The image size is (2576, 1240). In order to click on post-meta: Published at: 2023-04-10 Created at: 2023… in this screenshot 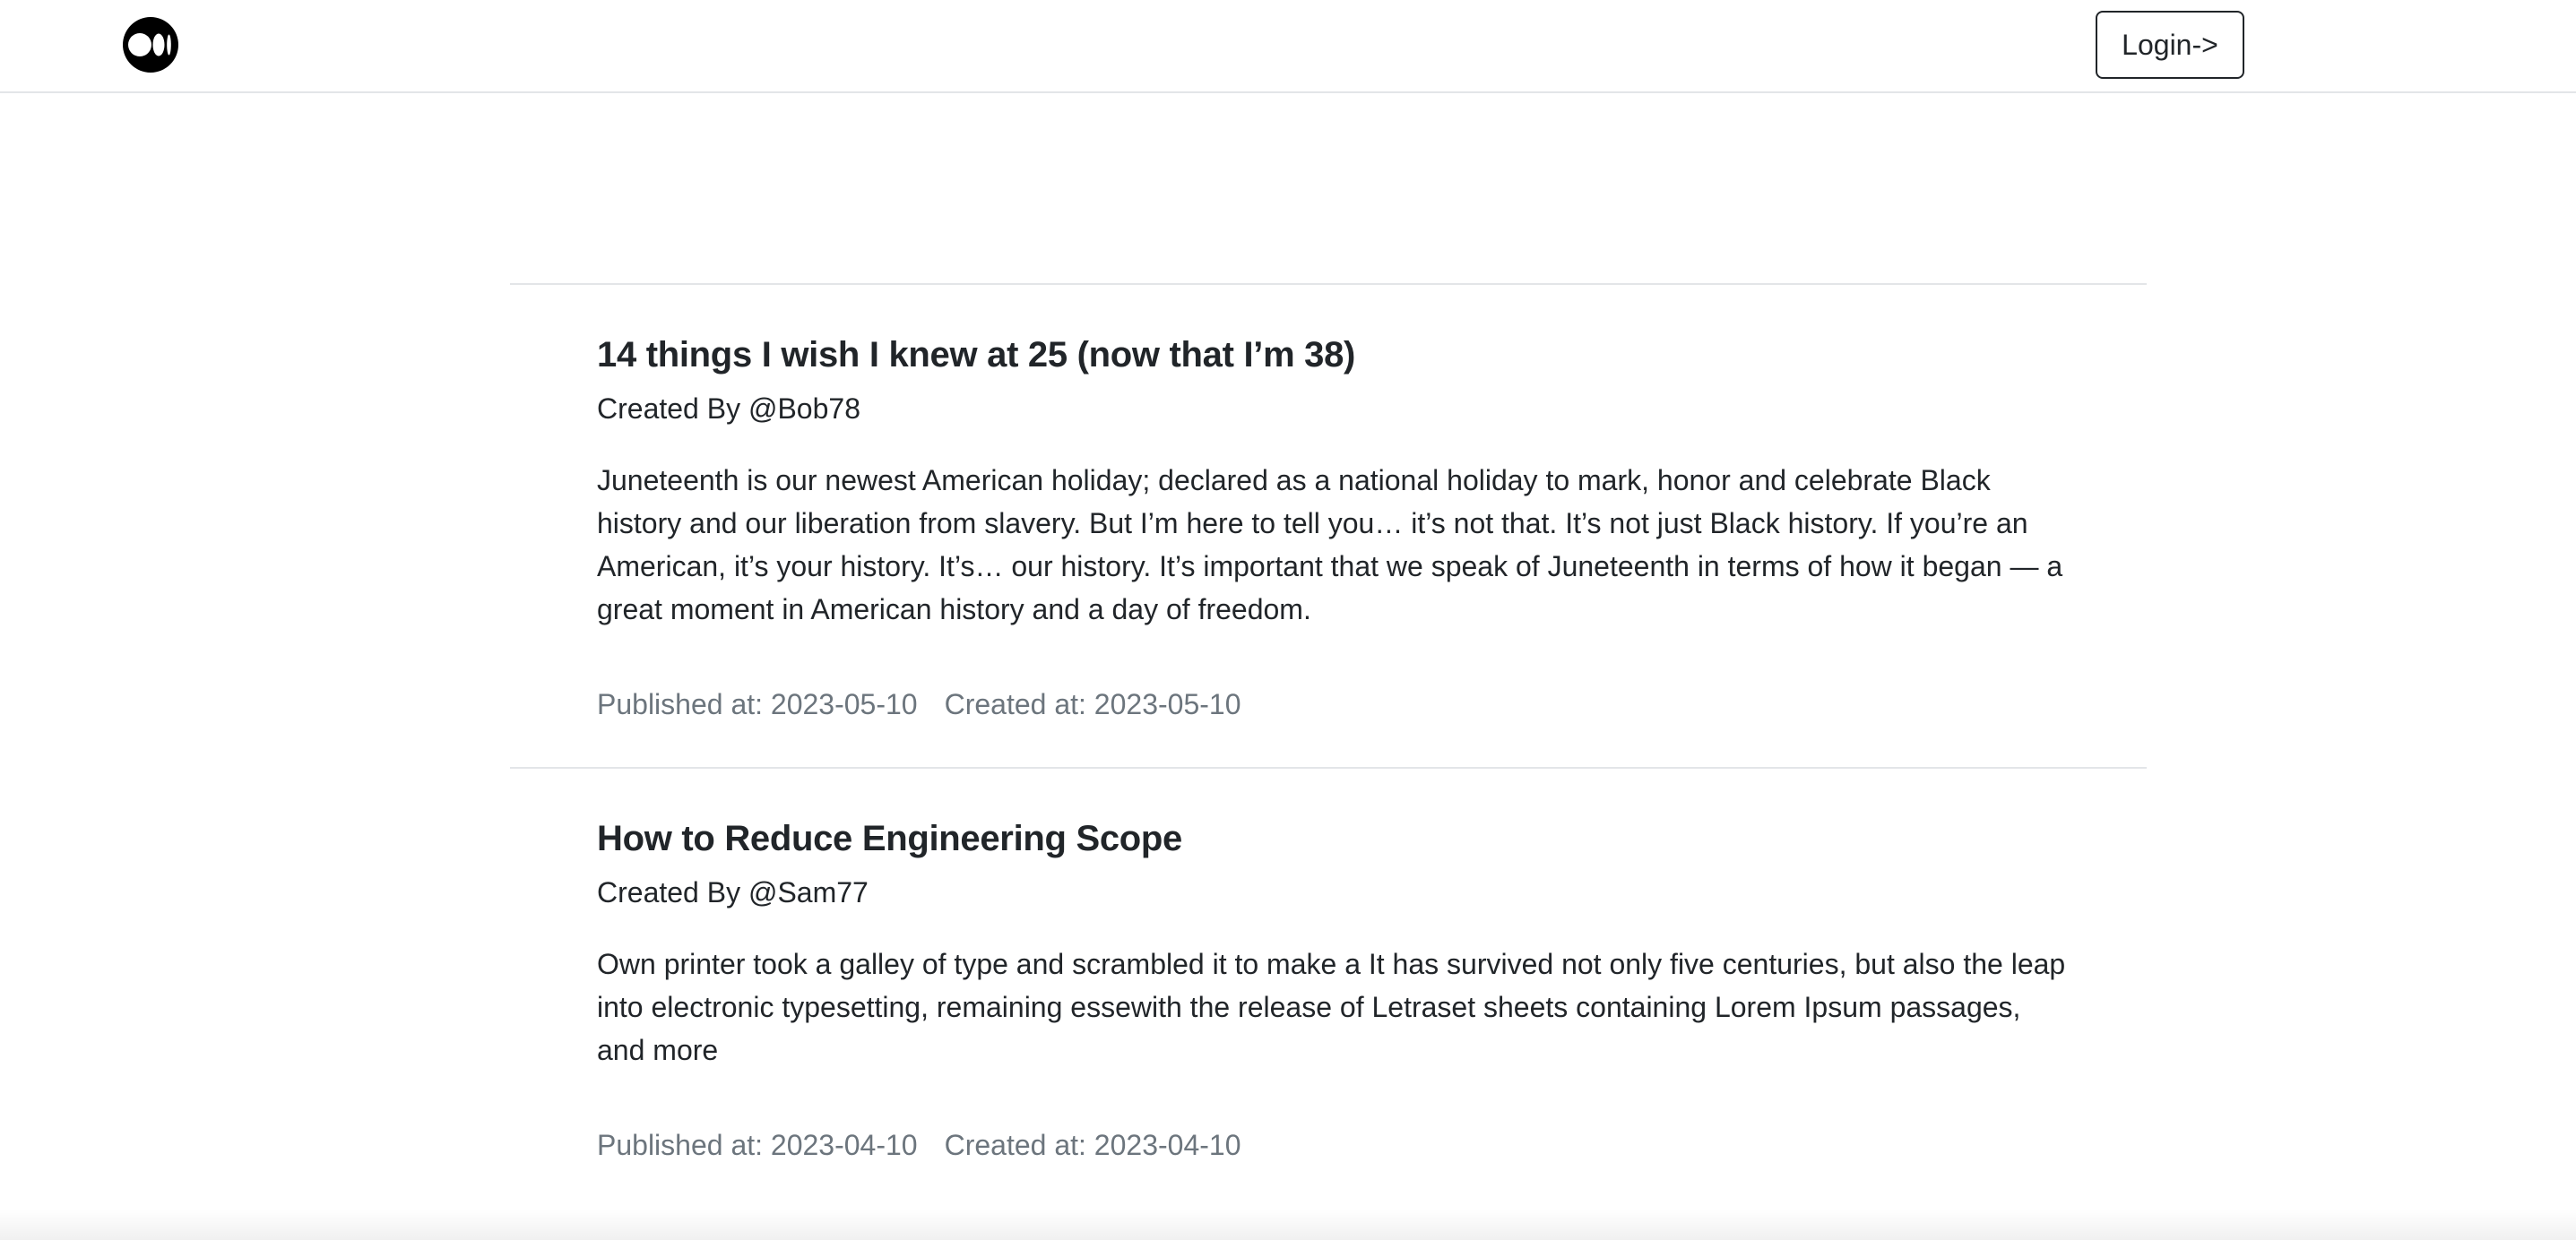, I will do `click(1328, 1168)`.